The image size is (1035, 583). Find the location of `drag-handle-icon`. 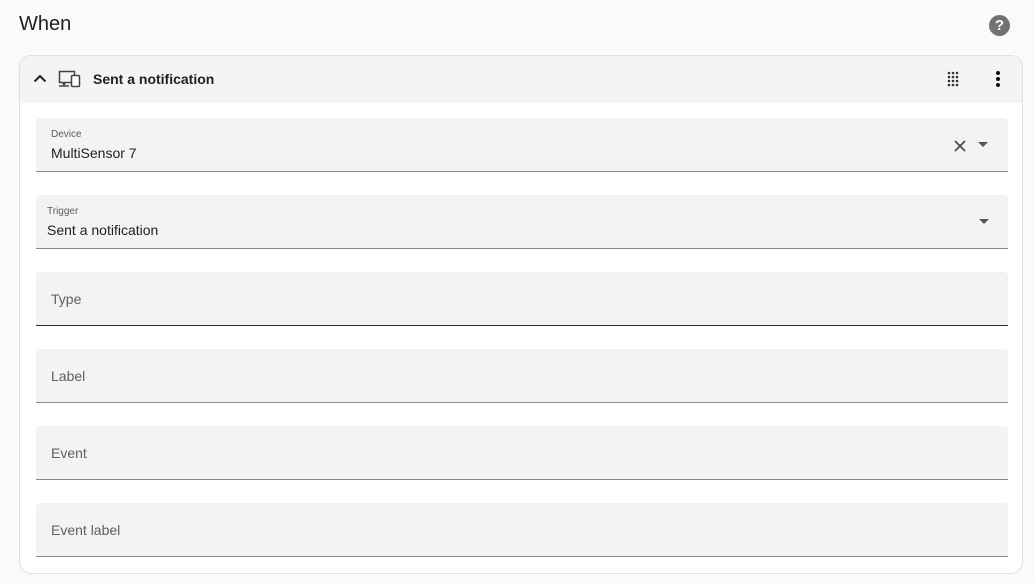

drag-handle-icon is located at coordinates (953, 79).